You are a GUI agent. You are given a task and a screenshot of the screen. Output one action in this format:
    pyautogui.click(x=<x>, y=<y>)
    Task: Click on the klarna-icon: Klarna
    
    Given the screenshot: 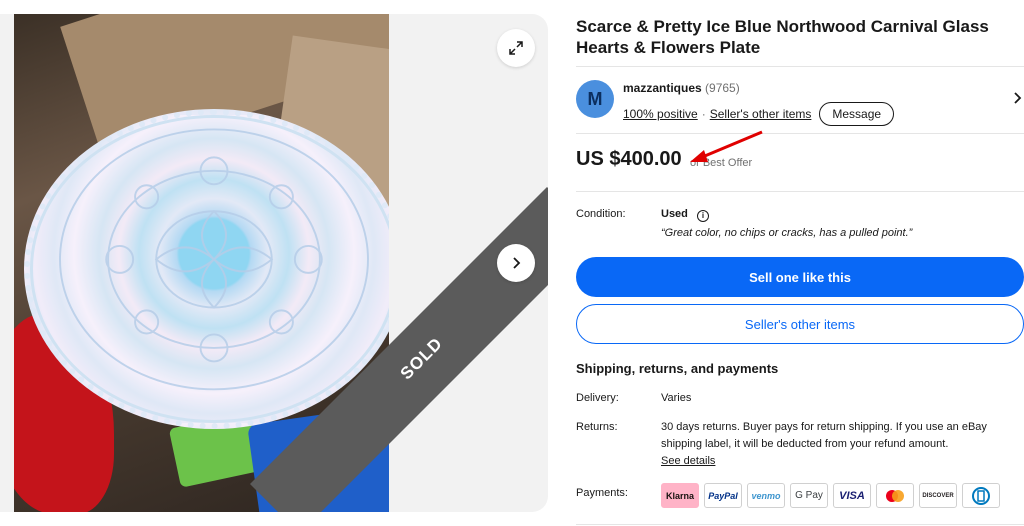 What is the action you would take?
    pyautogui.click(x=680, y=495)
    